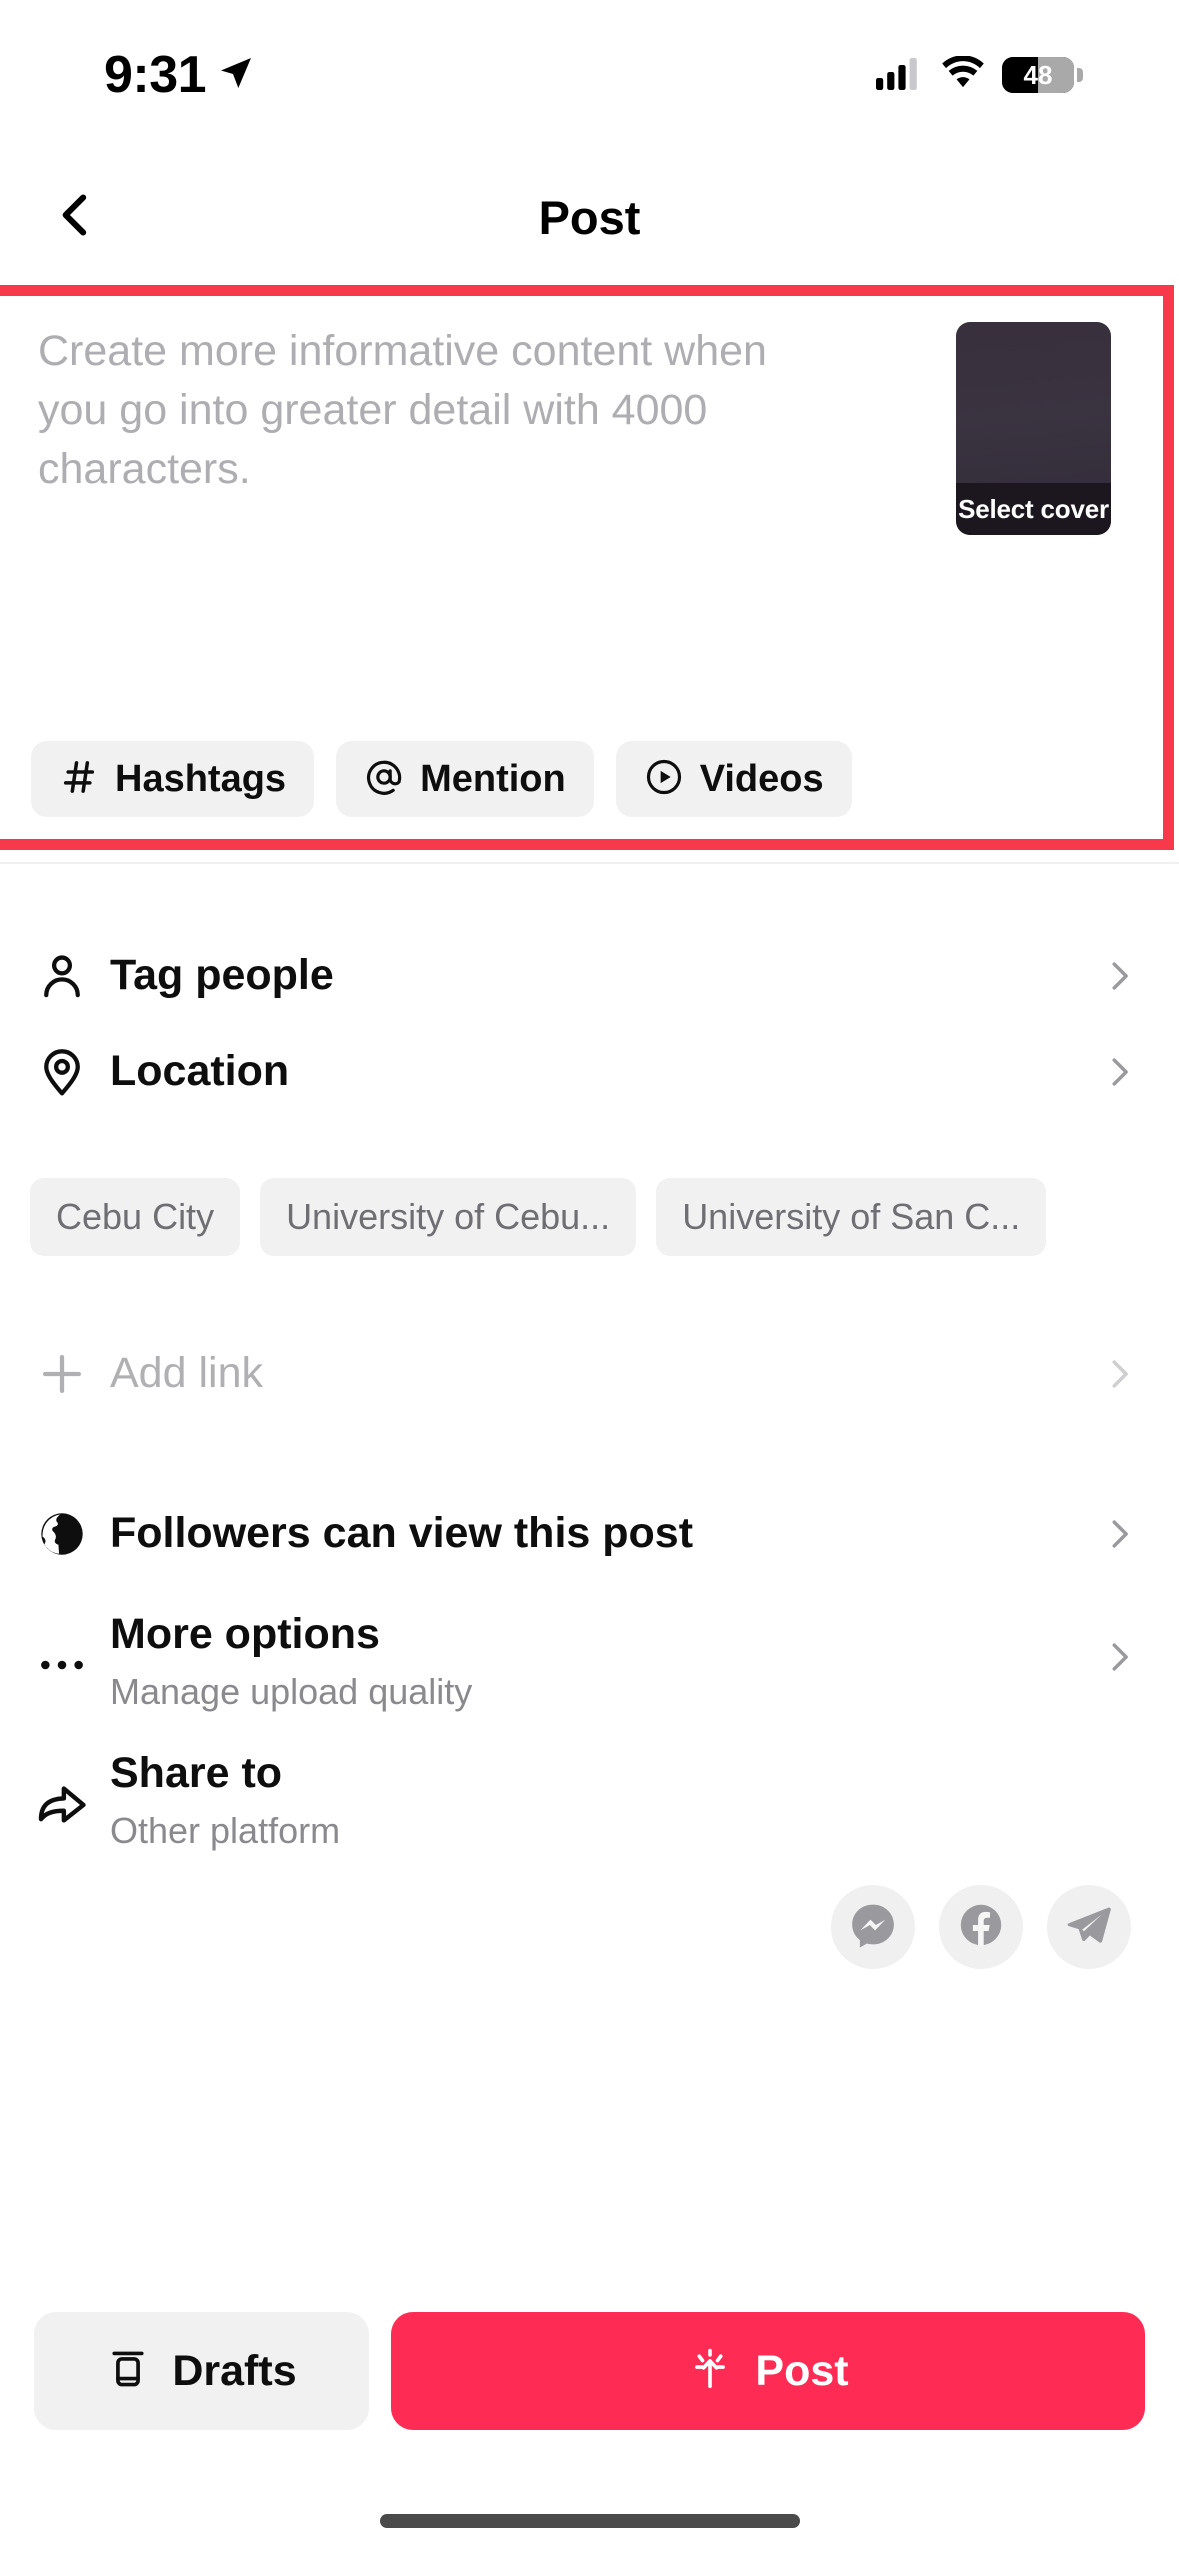 Image resolution: width=1179 pixels, height=2556 pixels. I want to click on hashtag-icon, so click(79, 779).